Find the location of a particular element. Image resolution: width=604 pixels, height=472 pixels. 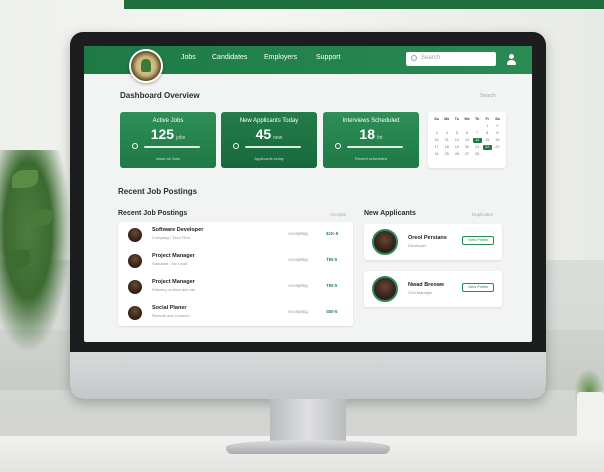

calendar-day: 12 is located at coordinates (456, 140).